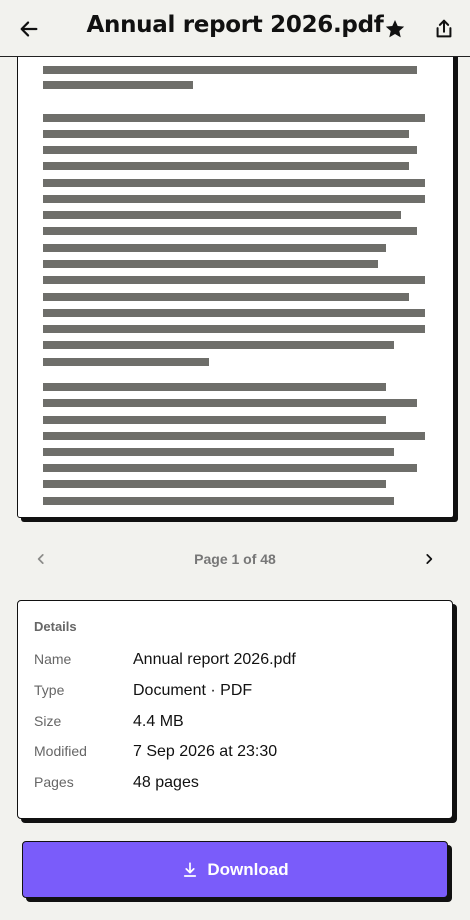 This screenshot has width=470, height=920. I want to click on next-page-button, so click(429, 559).